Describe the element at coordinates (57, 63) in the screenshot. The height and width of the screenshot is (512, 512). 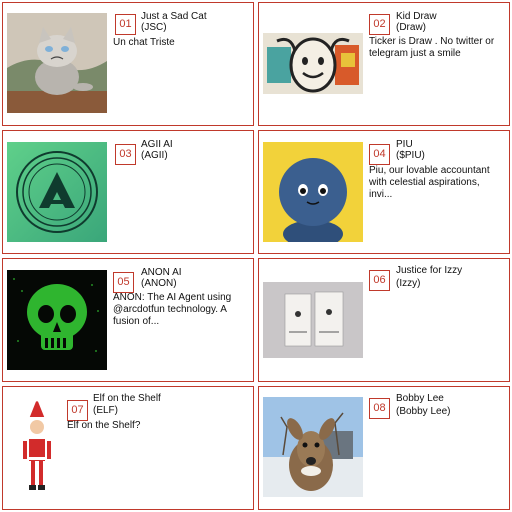
I see `grumpy-cat-image` at that location.